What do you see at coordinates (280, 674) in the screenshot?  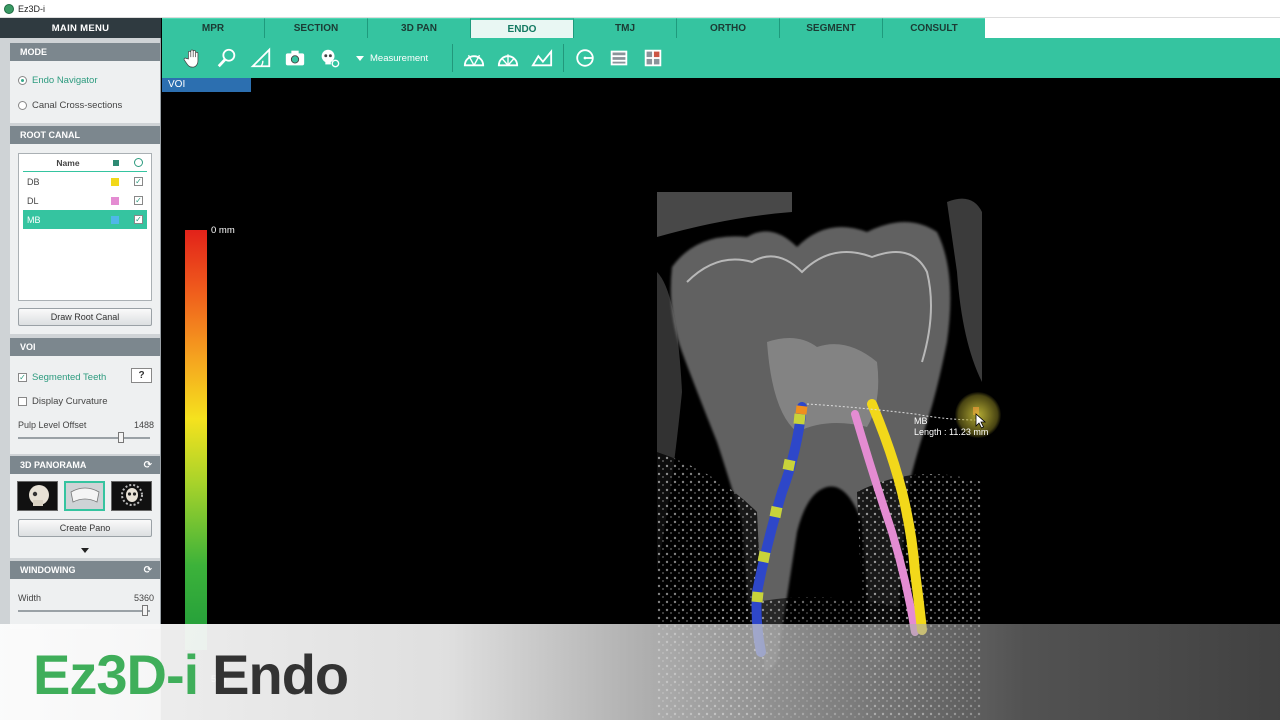 I see `brand-title-module: Endo` at bounding box center [280, 674].